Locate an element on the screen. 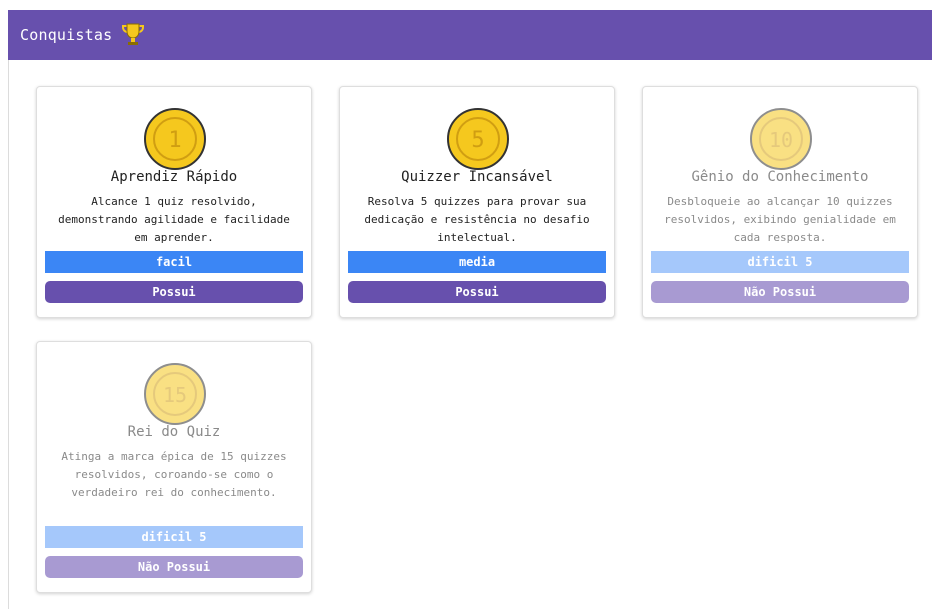 The height and width of the screenshot is (609, 932). coin-icon: 1 is located at coordinates (175, 139).